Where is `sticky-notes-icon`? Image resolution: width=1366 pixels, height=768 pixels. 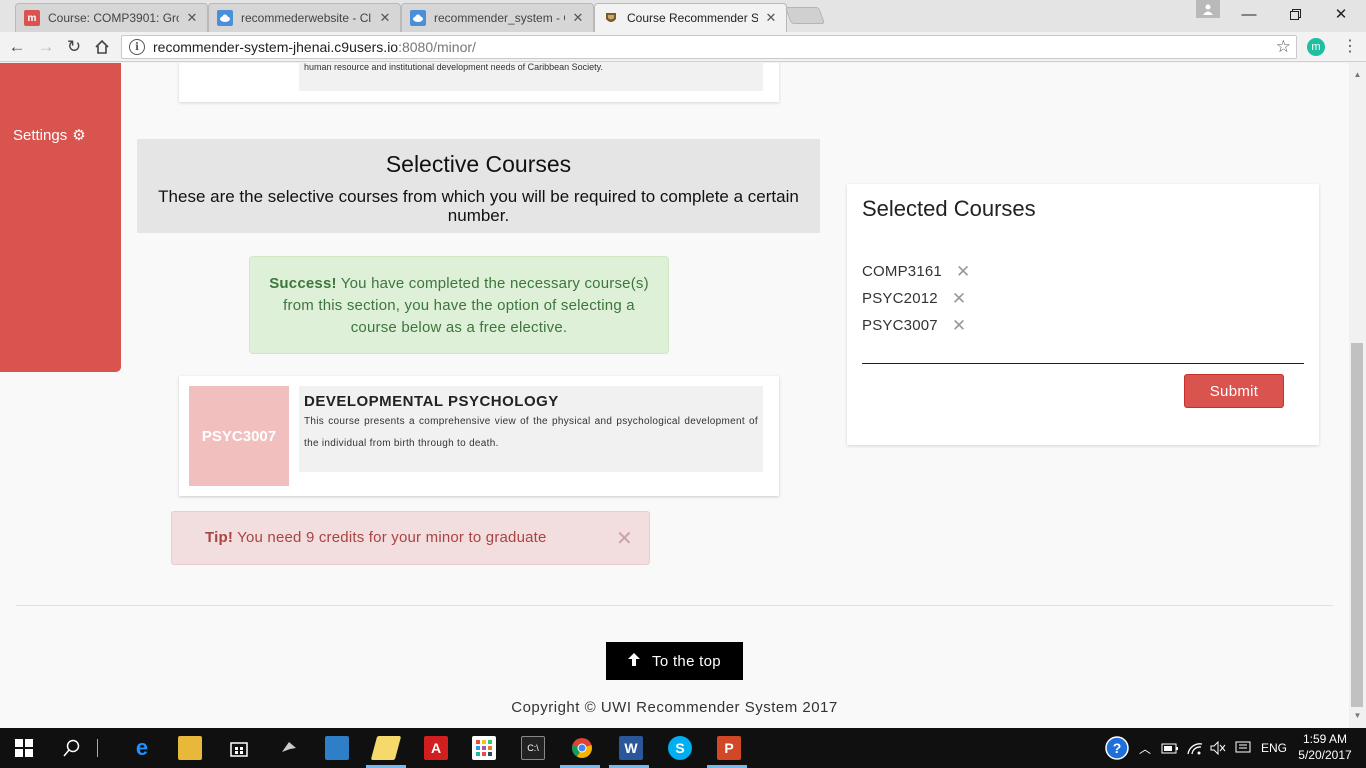
sticky-notes-icon is located at coordinates (386, 748).